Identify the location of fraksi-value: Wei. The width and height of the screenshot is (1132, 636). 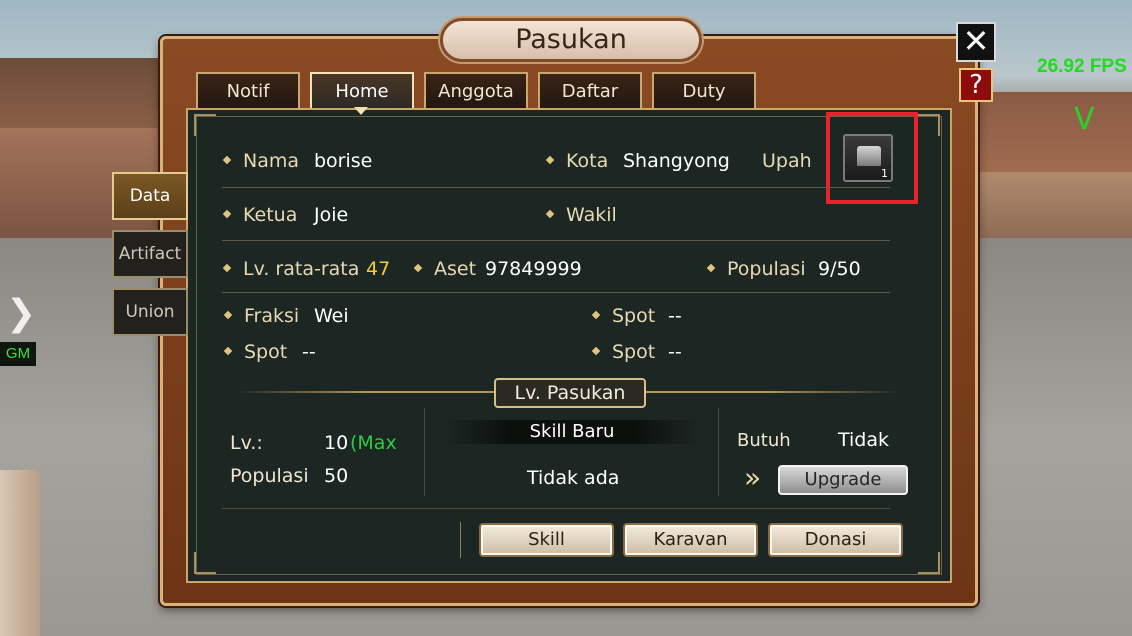
(331, 316).